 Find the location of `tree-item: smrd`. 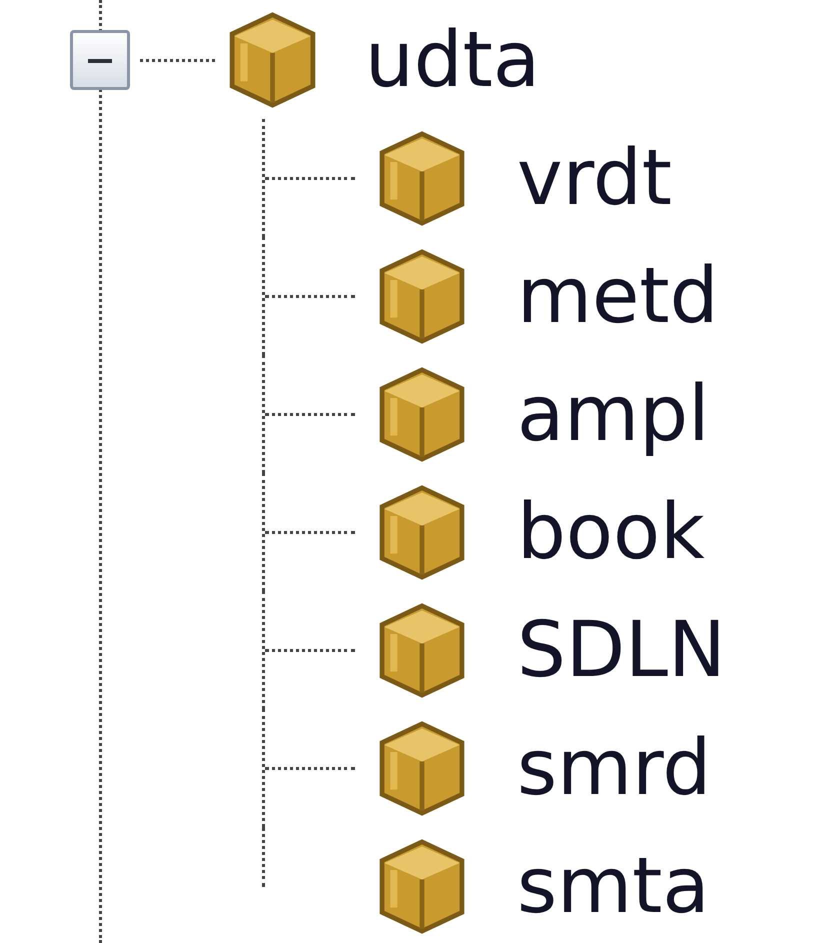

tree-item: smrd is located at coordinates (614, 768).